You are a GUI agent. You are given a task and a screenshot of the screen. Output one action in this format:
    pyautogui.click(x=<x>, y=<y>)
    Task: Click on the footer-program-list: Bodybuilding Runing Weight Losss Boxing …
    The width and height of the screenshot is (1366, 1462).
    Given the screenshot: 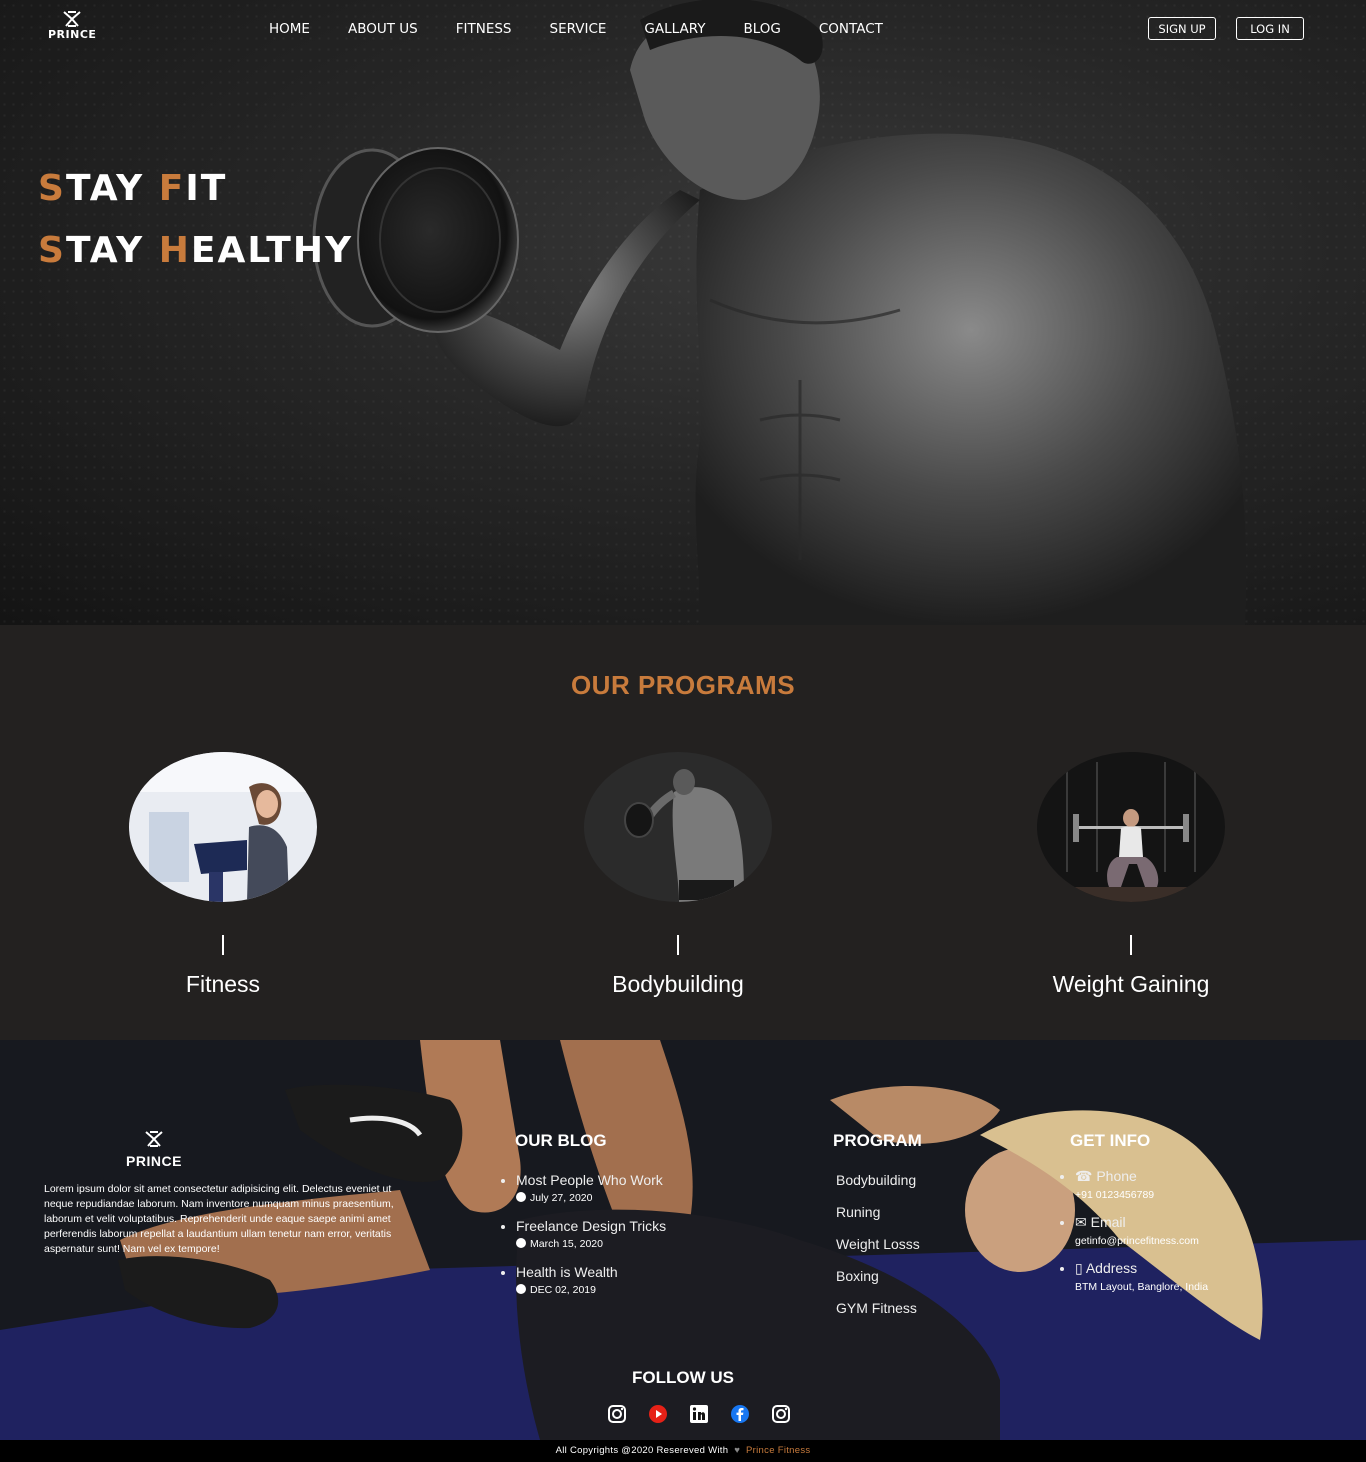 What is the action you would take?
    pyautogui.click(x=878, y=1252)
    